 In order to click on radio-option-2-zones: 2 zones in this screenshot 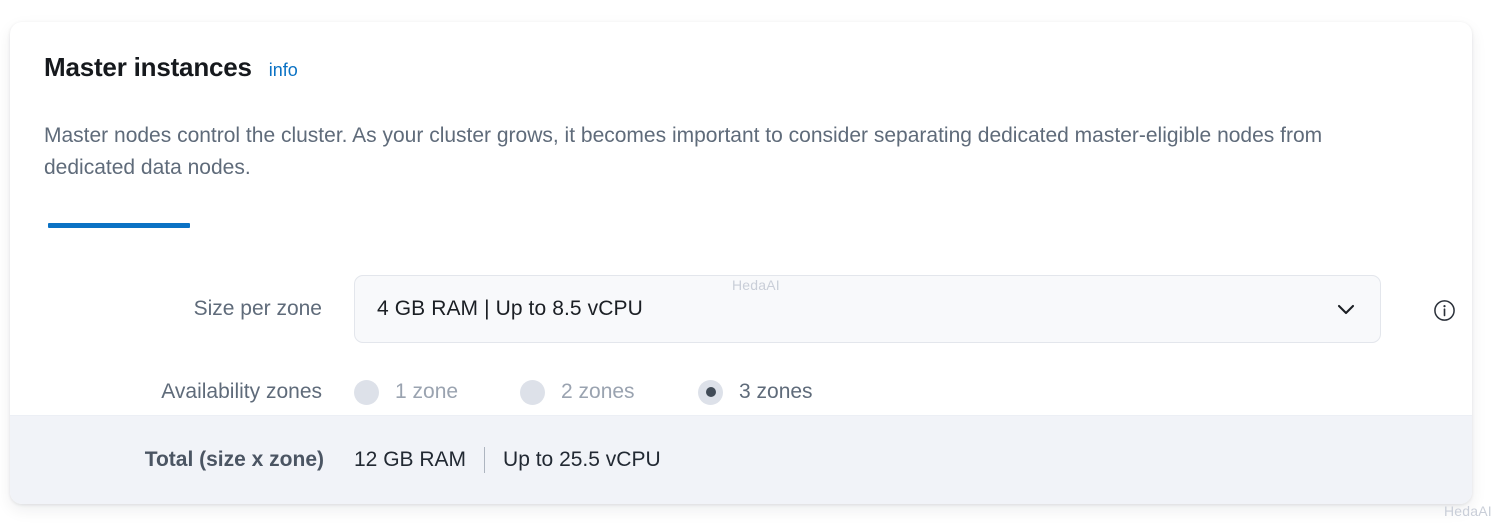, I will do `click(609, 392)`.